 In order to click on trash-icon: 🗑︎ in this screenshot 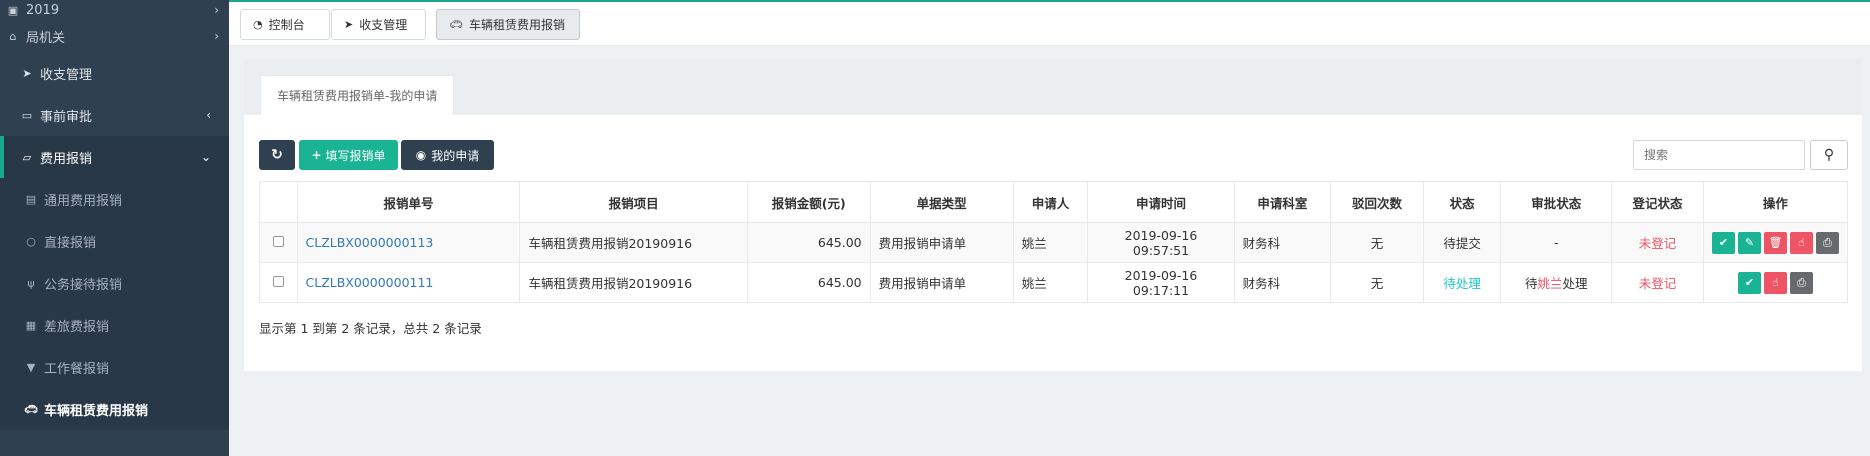, I will do `click(1775, 242)`.